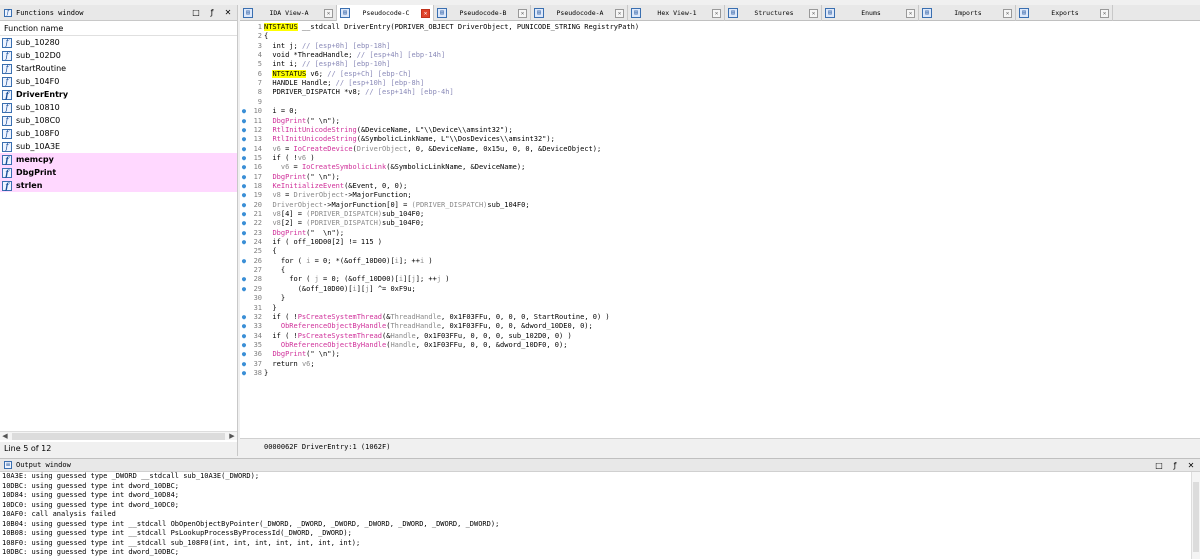  I want to click on code-line: 6 NTSTATUS v6; // [esp+Ch] [ebp-Ch], so click(326, 74).